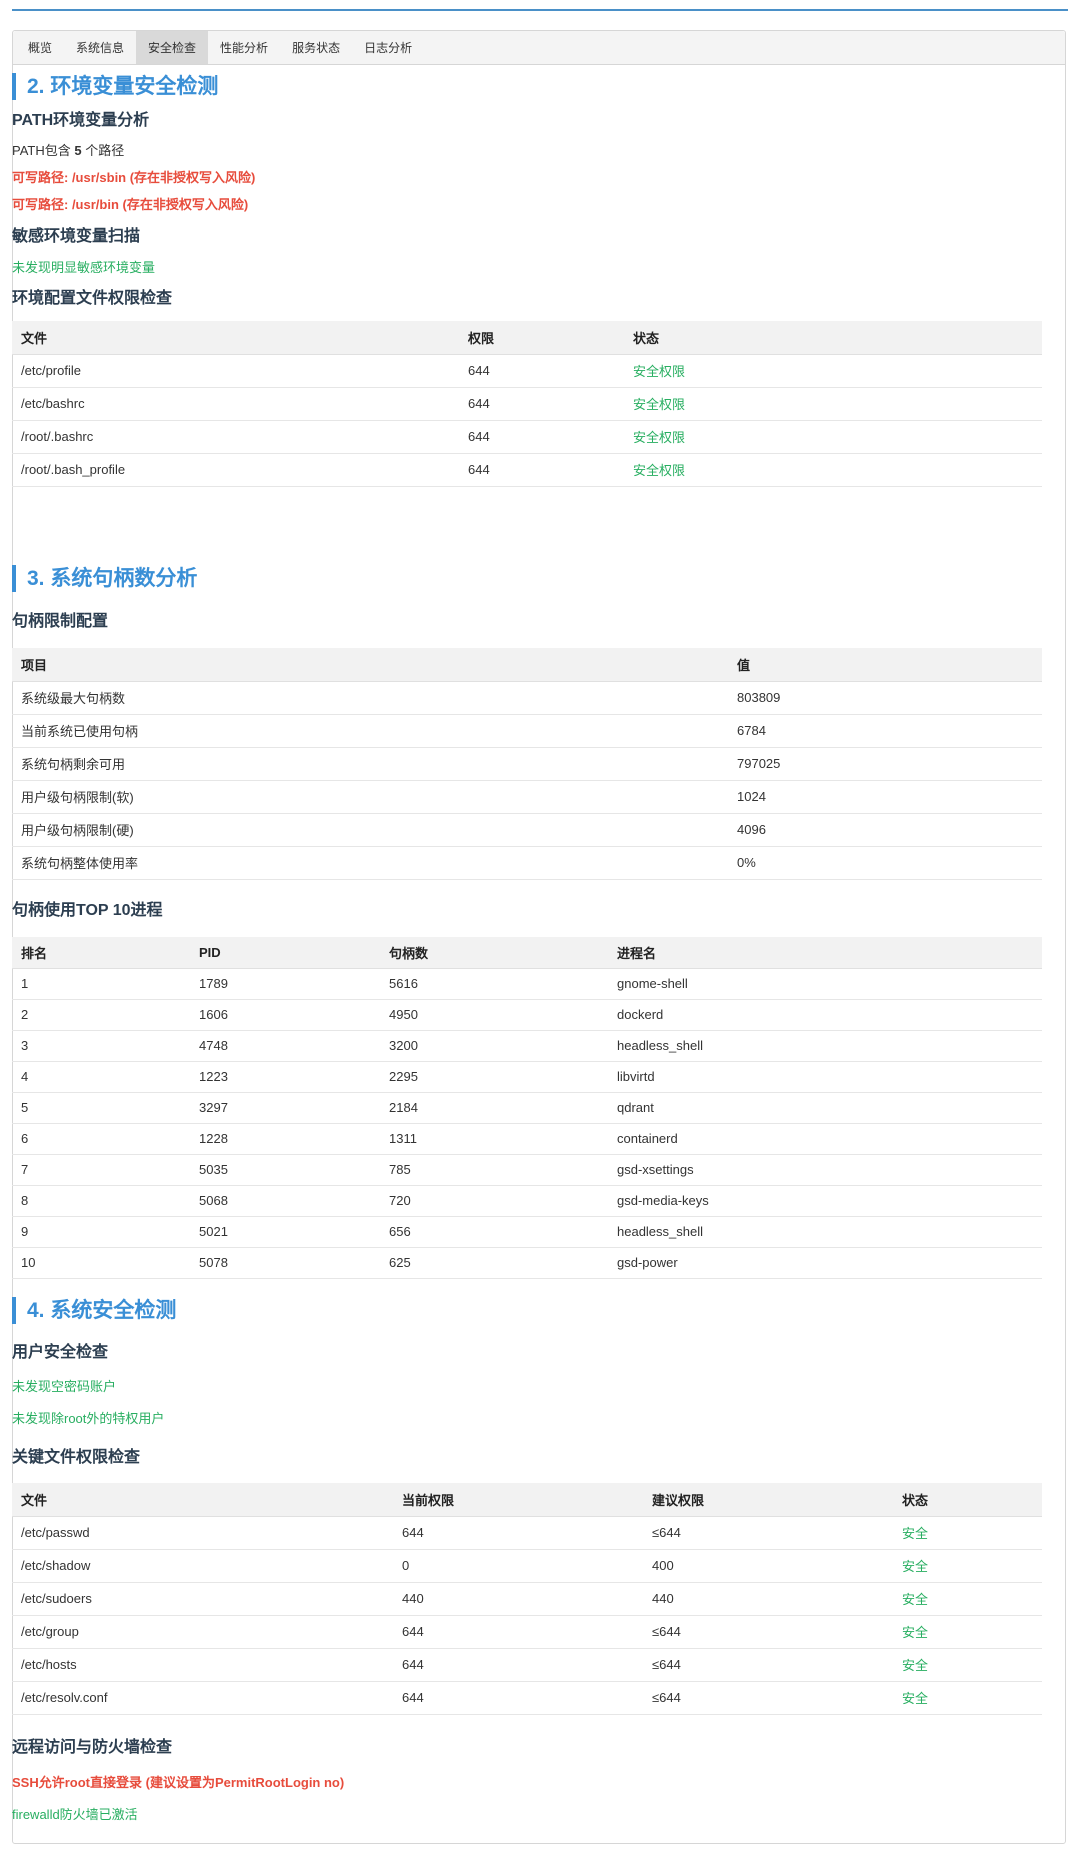  Describe the element at coordinates (388, 47) in the screenshot. I see `tab-log-analysis: 日志分析` at that location.